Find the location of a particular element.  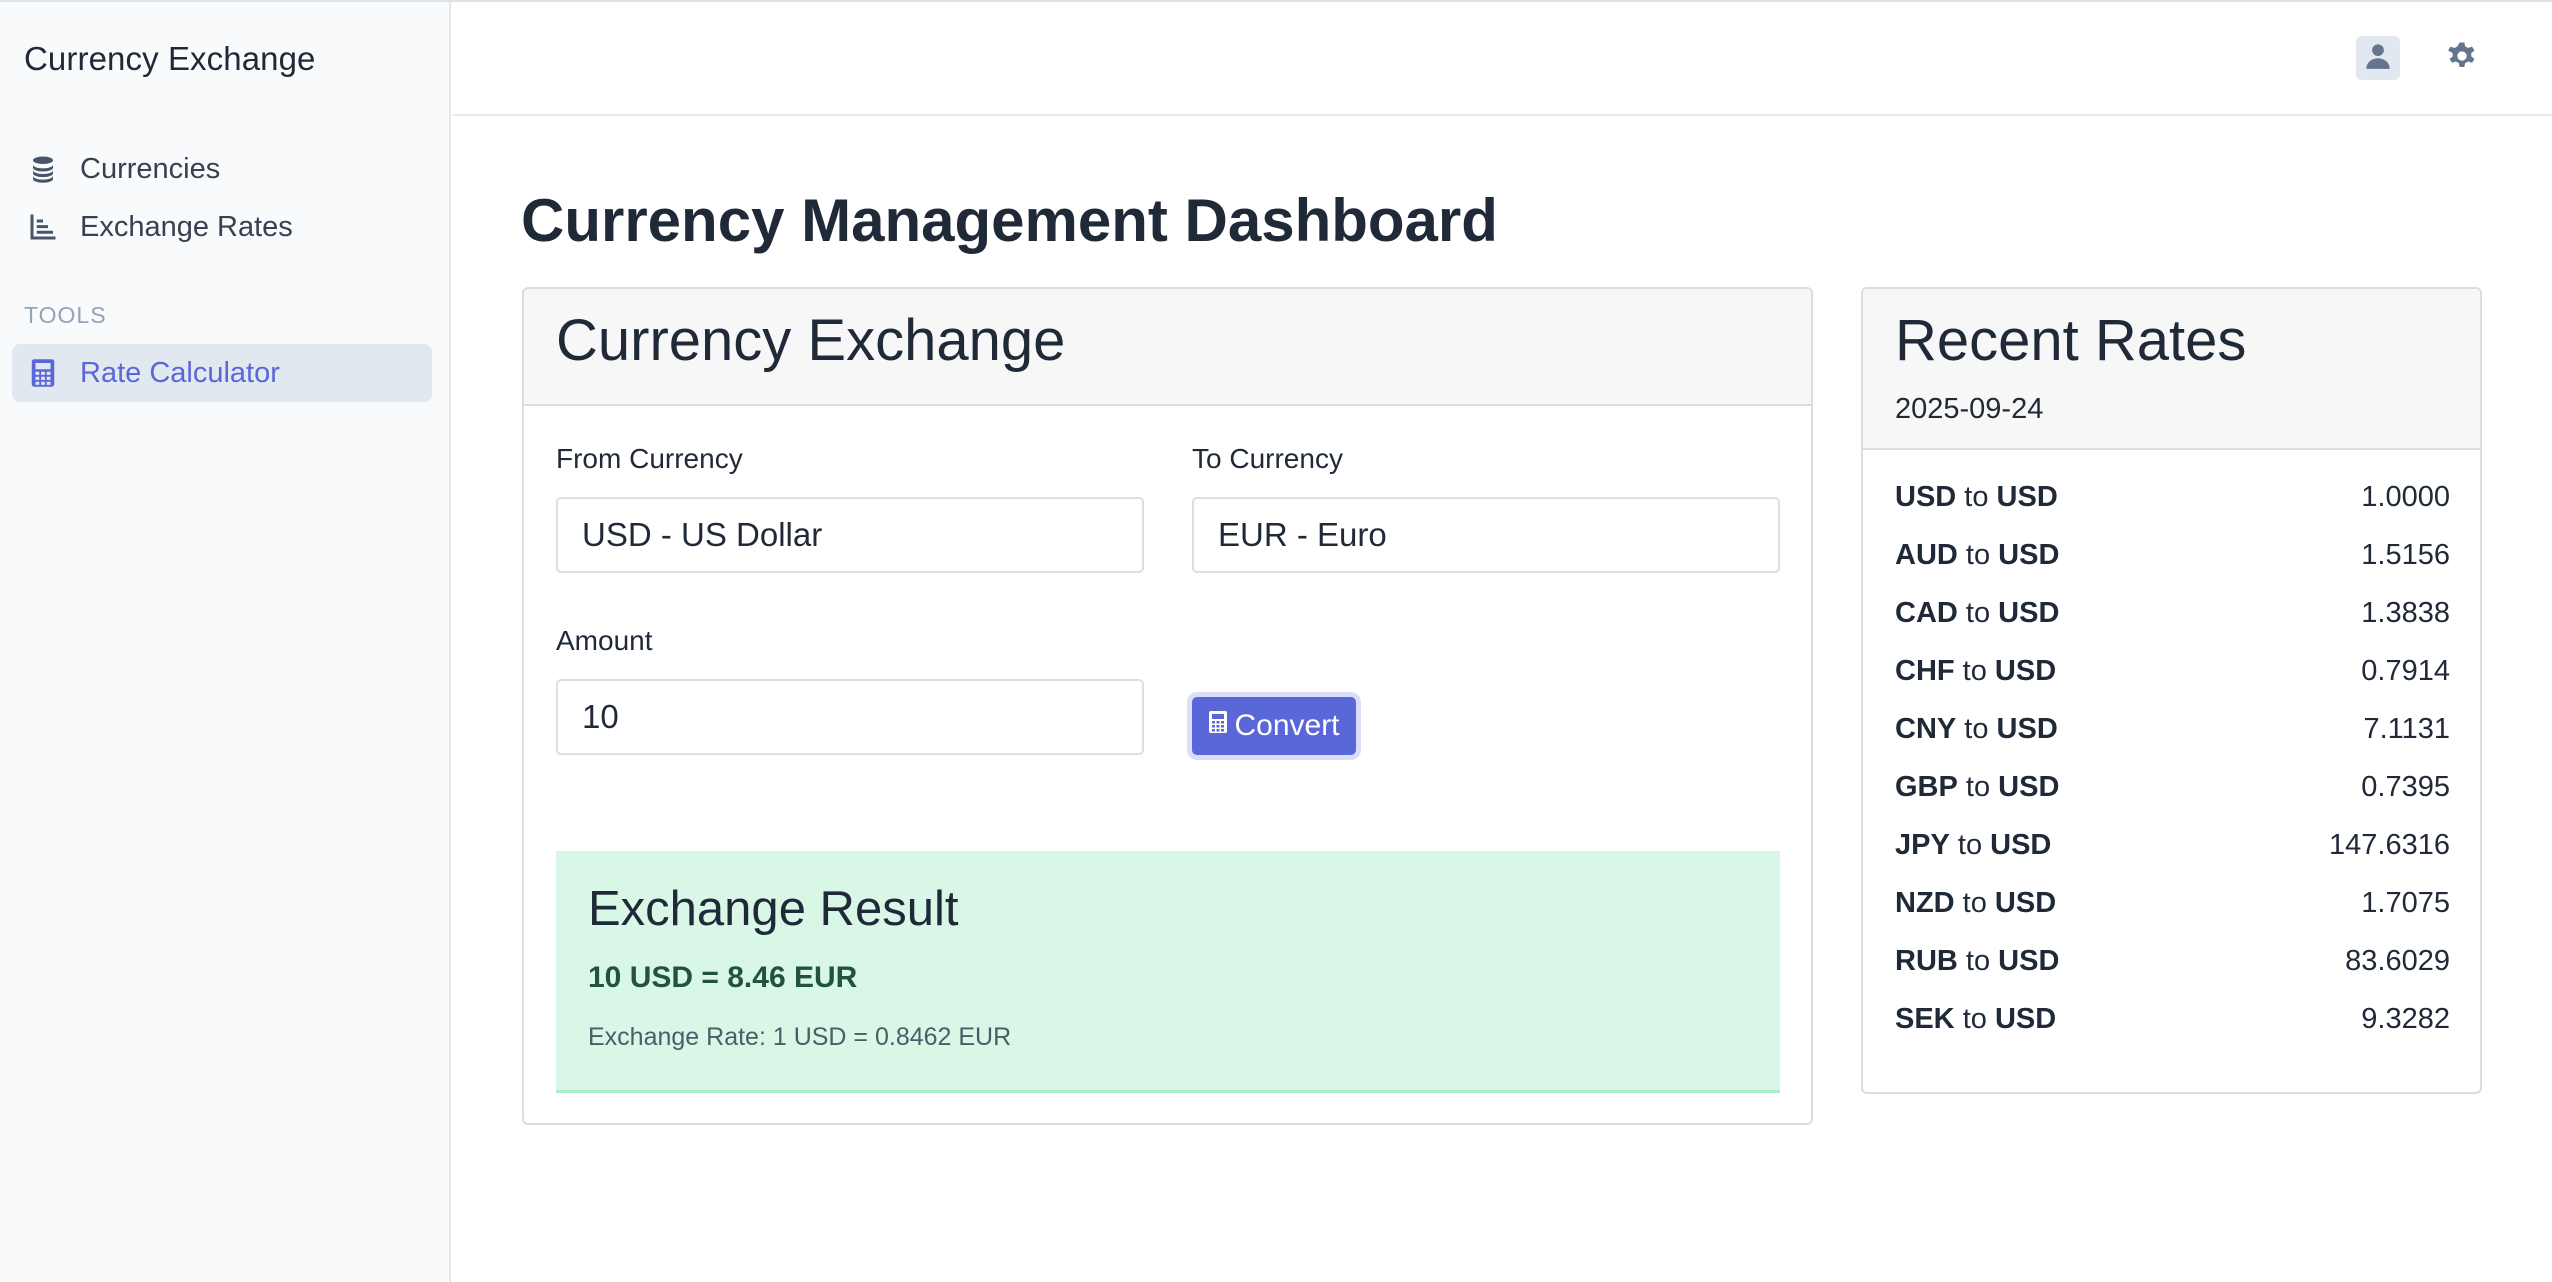

rate-value: 83.6029 is located at coordinates (2397, 961).